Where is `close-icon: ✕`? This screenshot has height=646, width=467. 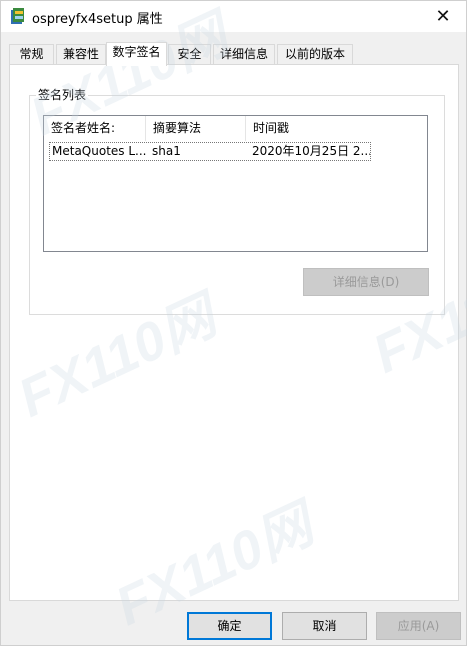 close-icon: ✕ is located at coordinates (443, 16).